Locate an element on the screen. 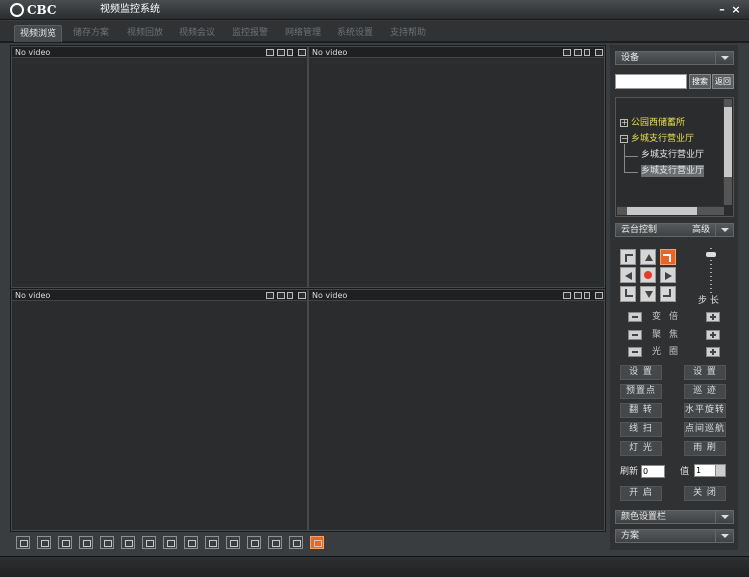  layout-36-icon is located at coordinates (254, 542).